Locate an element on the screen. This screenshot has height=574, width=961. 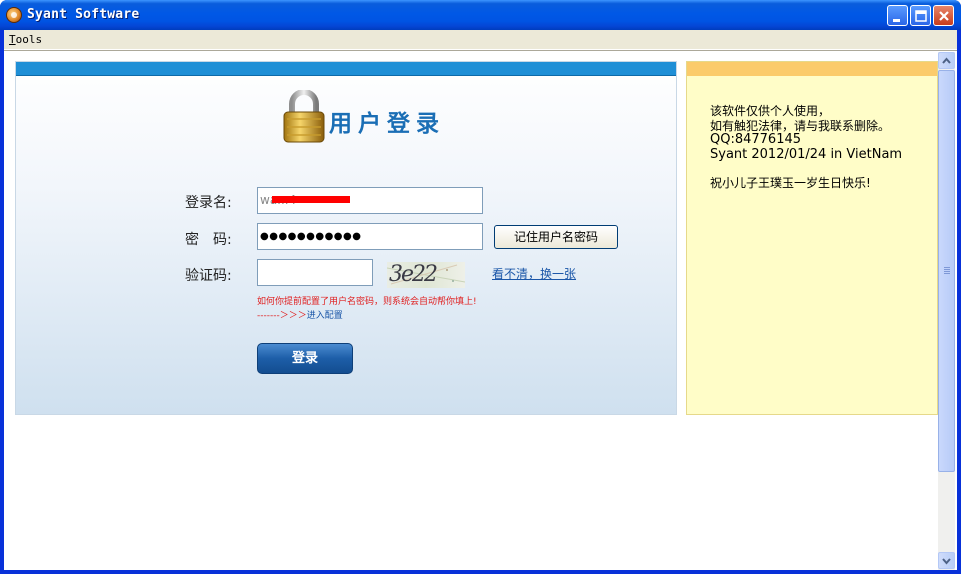
config-hint: -------＞＞＞进入配置 is located at coordinates (300, 314).